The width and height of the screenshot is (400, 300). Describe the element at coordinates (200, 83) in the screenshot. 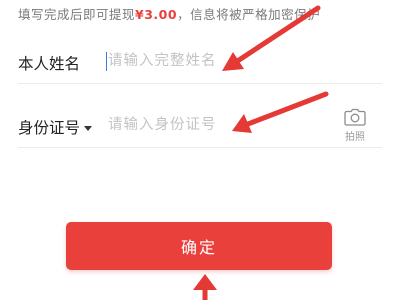

I see `name-row-divider` at that location.